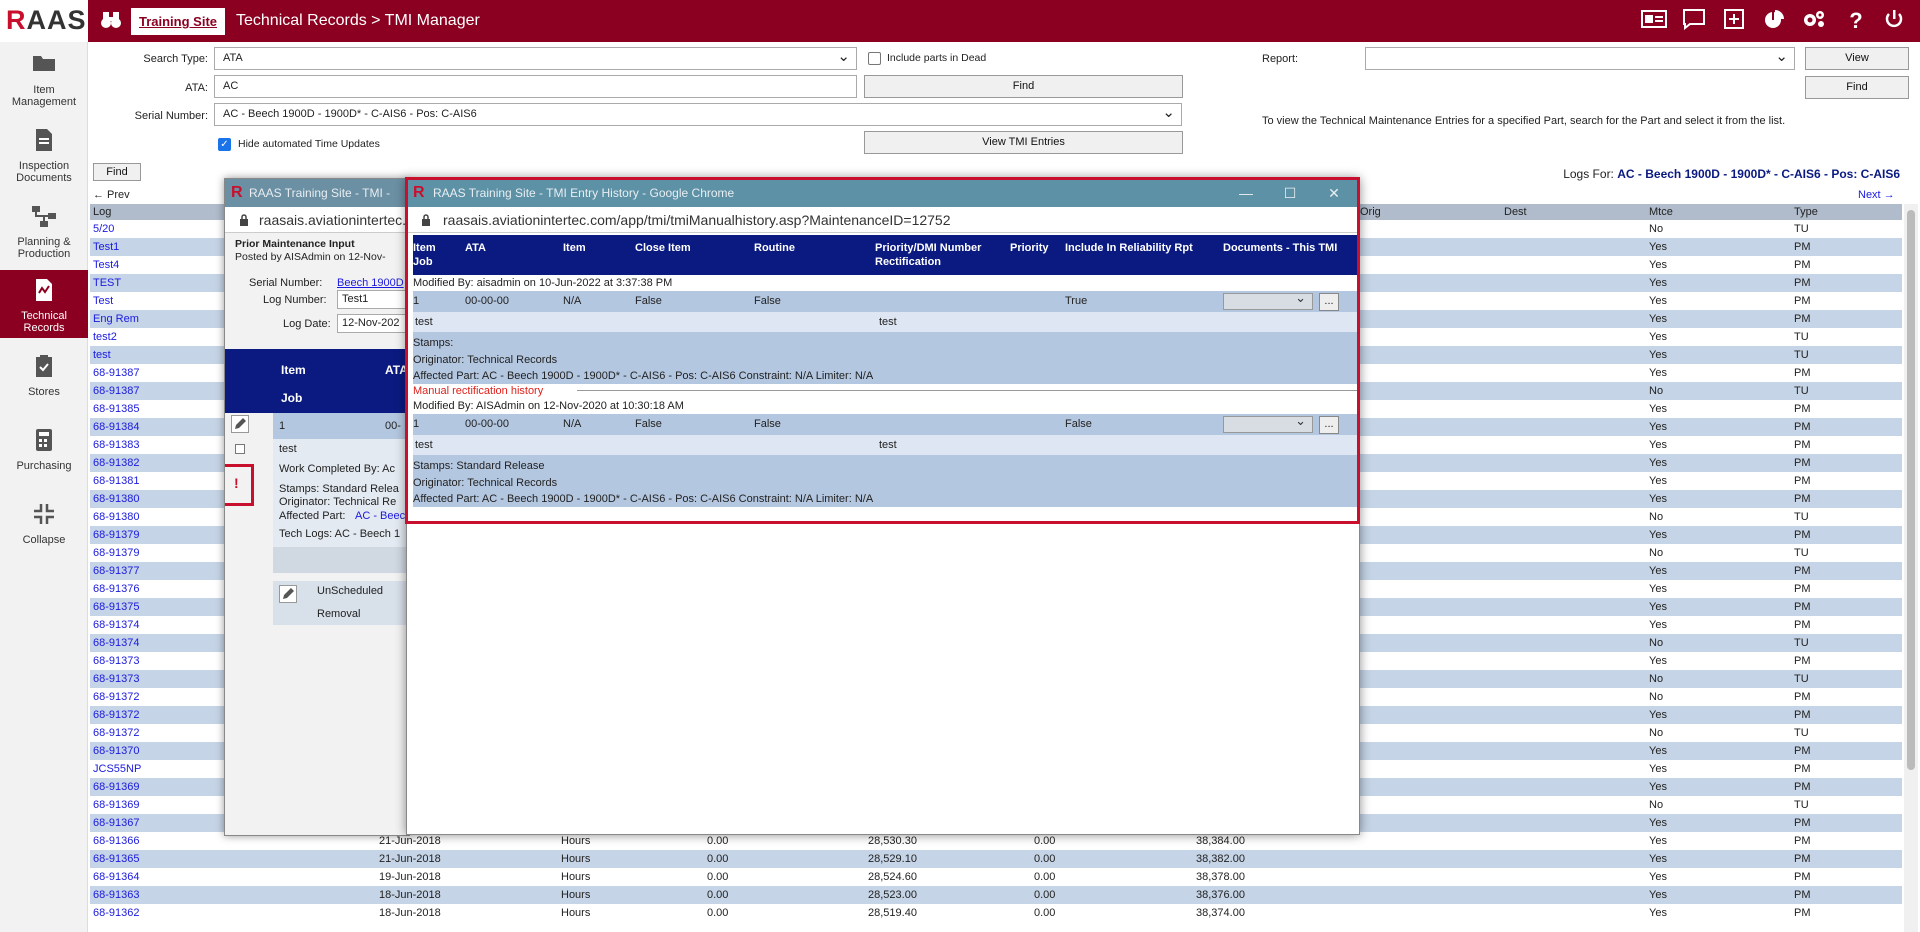 This screenshot has height=932, width=1920. I want to click on log-number-input: Test1, so click(373, 299).